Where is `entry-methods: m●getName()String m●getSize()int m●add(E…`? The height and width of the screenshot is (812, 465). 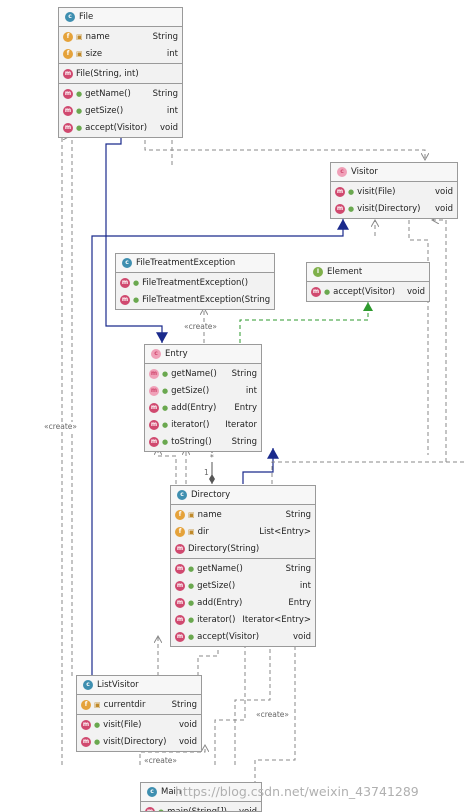
entry-methods: m●getName()String m●getSize()int m●add(E… is located at coordinates (203, 407).